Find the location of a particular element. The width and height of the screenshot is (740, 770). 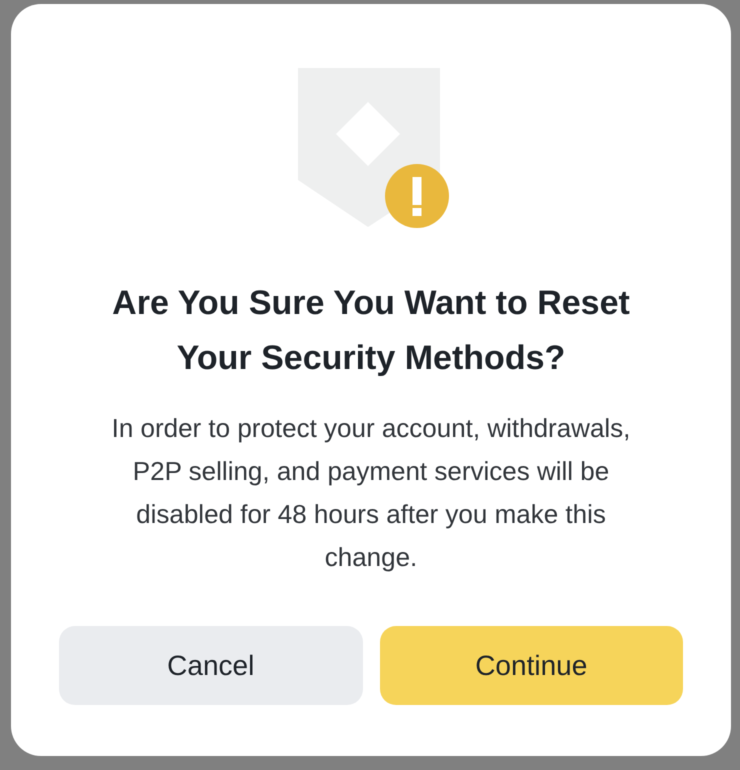

shield-warning-icon is located at coordinates (374, 148).